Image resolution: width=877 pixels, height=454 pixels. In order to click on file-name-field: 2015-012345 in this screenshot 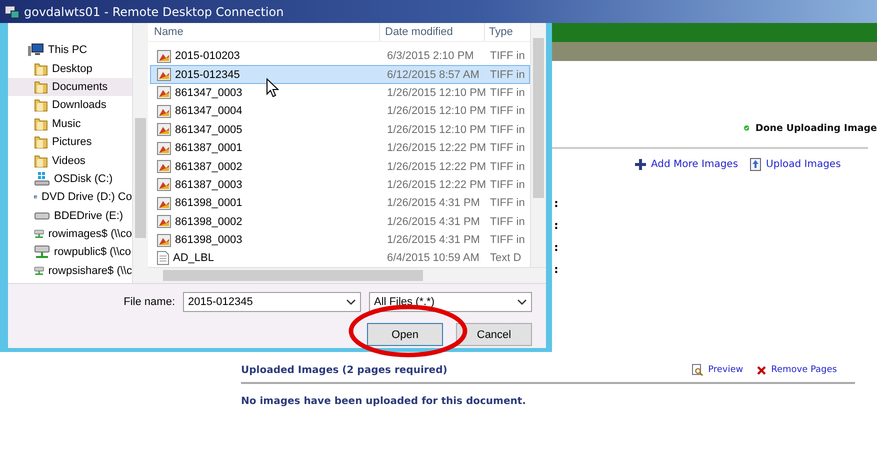, I will do `click(272, 302)`.